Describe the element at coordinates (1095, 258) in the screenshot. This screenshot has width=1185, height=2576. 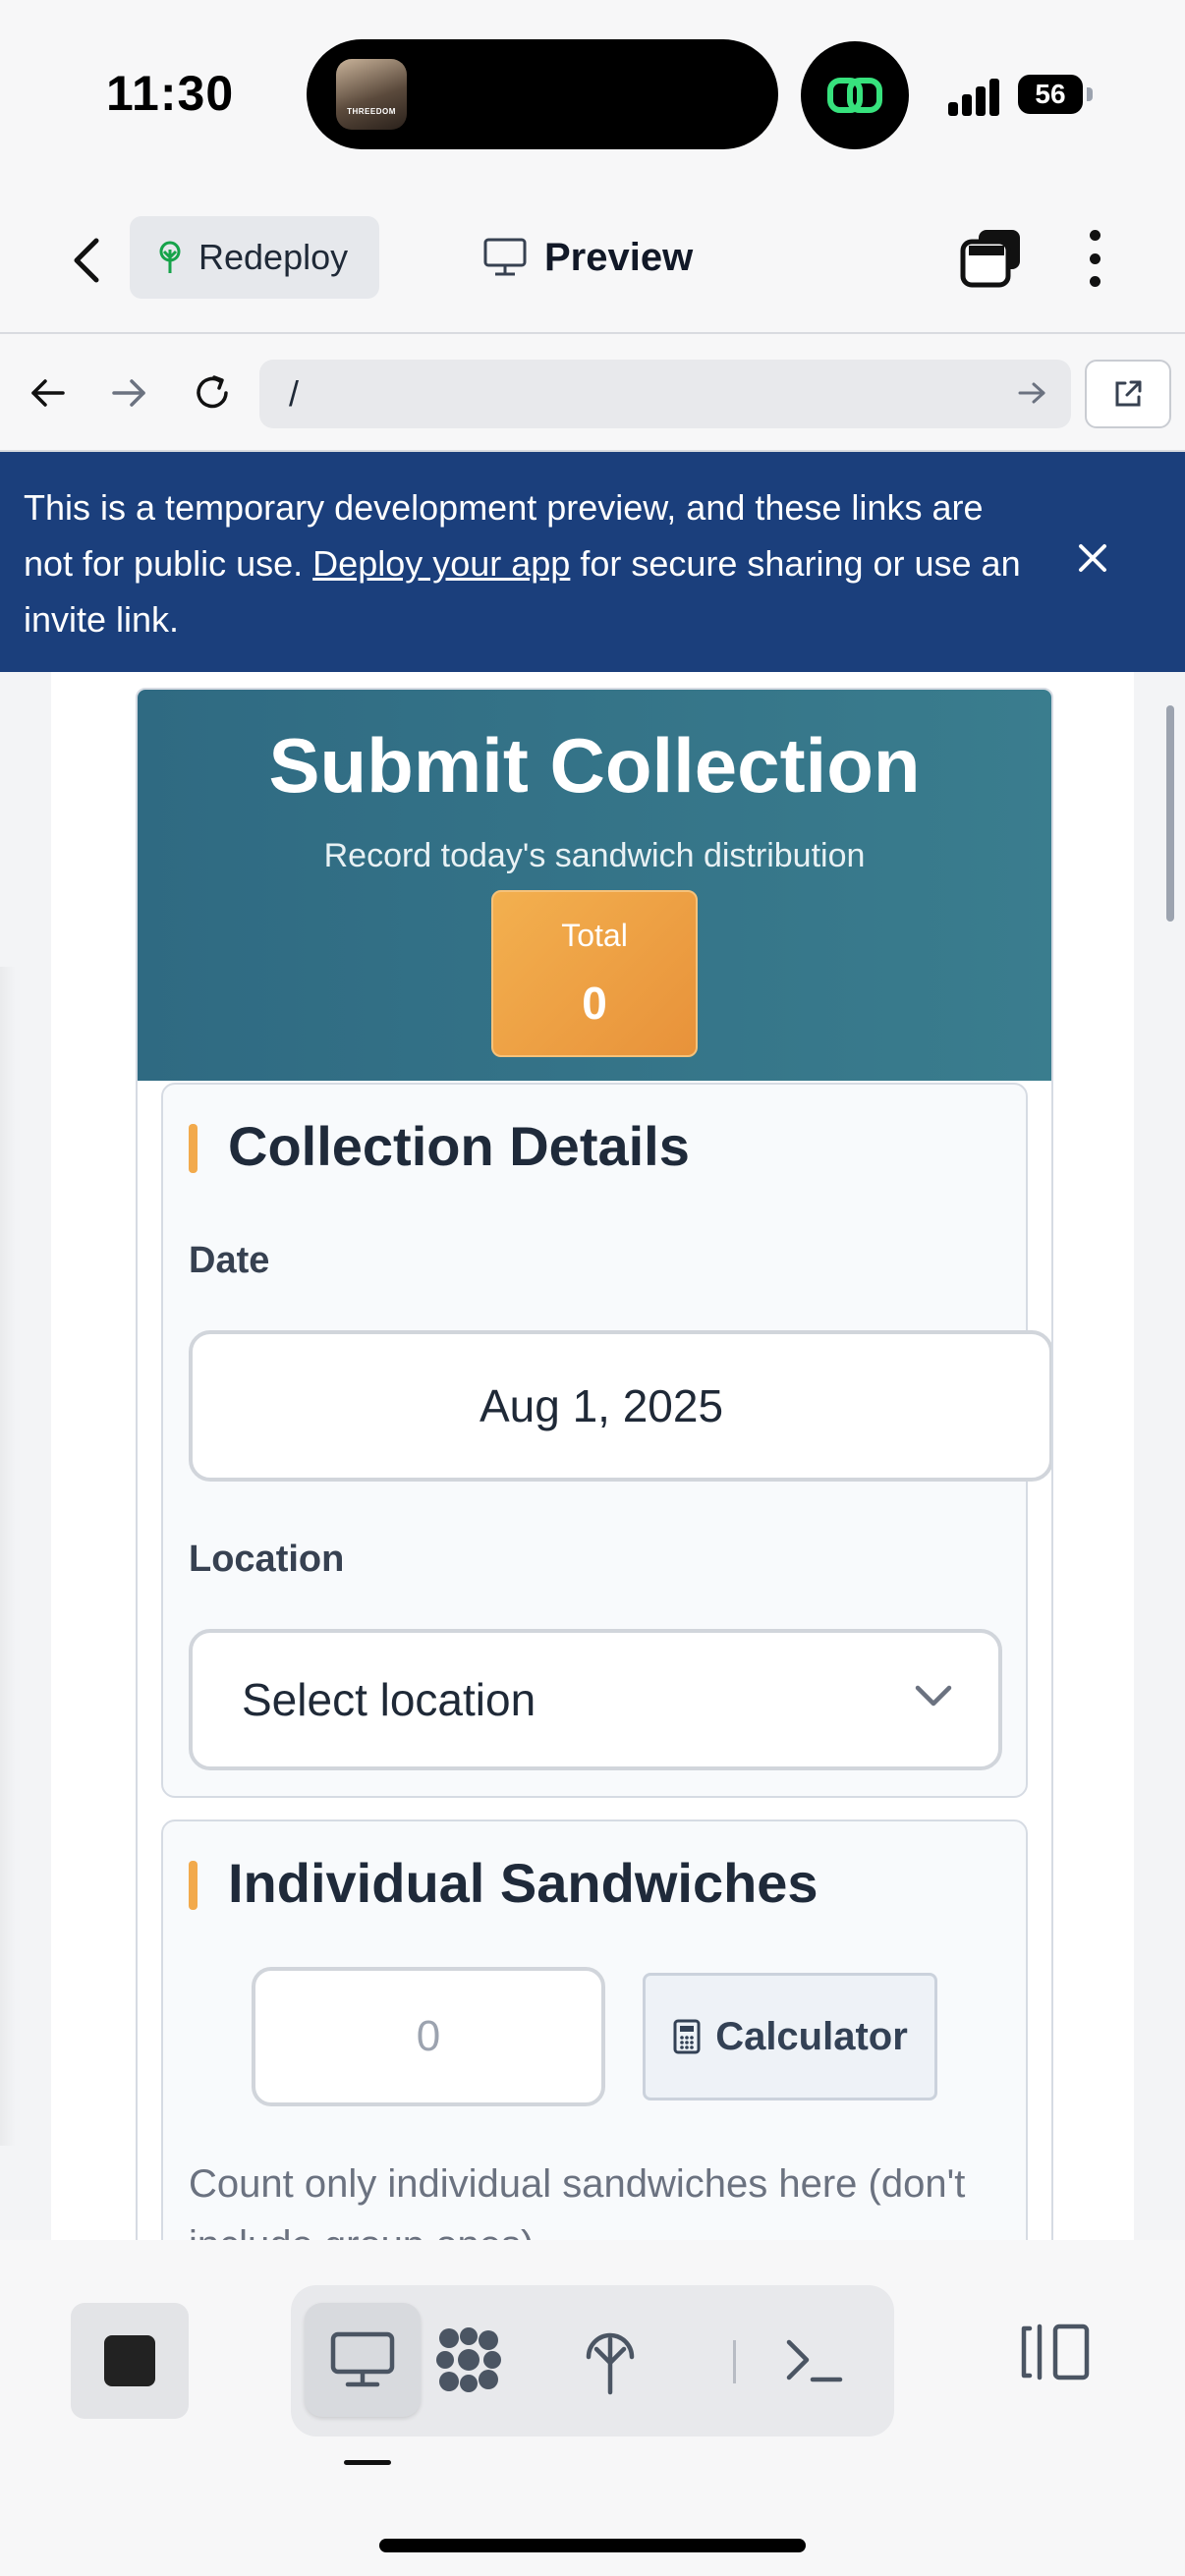
I see `more-menu-button` at that location.